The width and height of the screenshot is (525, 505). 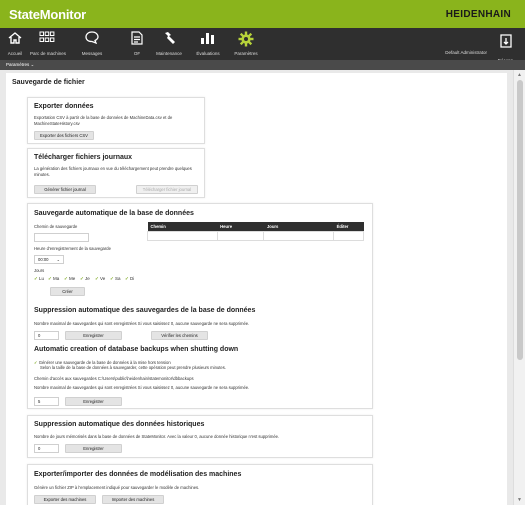 What do you see at coordinates (15, 41) in the screenshot?
I see `home-icon` at bounding box center [15, 41].